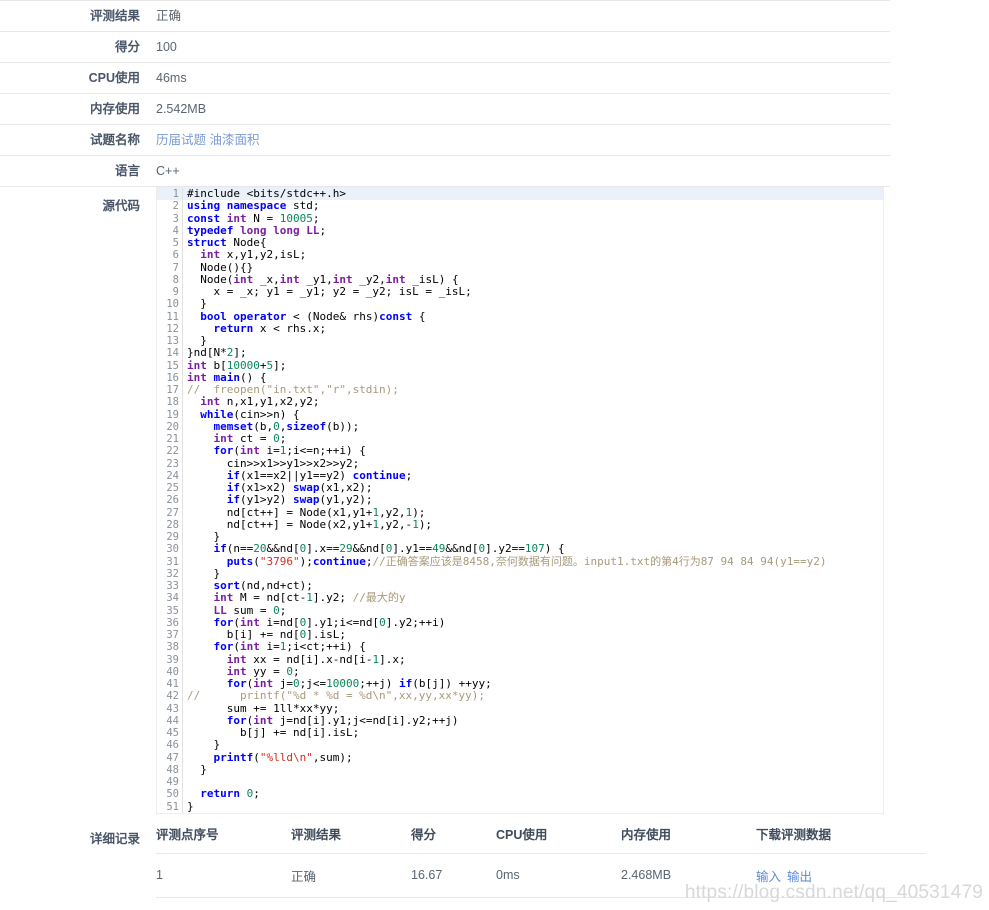 This screenshot has width=989, height=910. I want to click on cell-index: 1, so click(223, 875).